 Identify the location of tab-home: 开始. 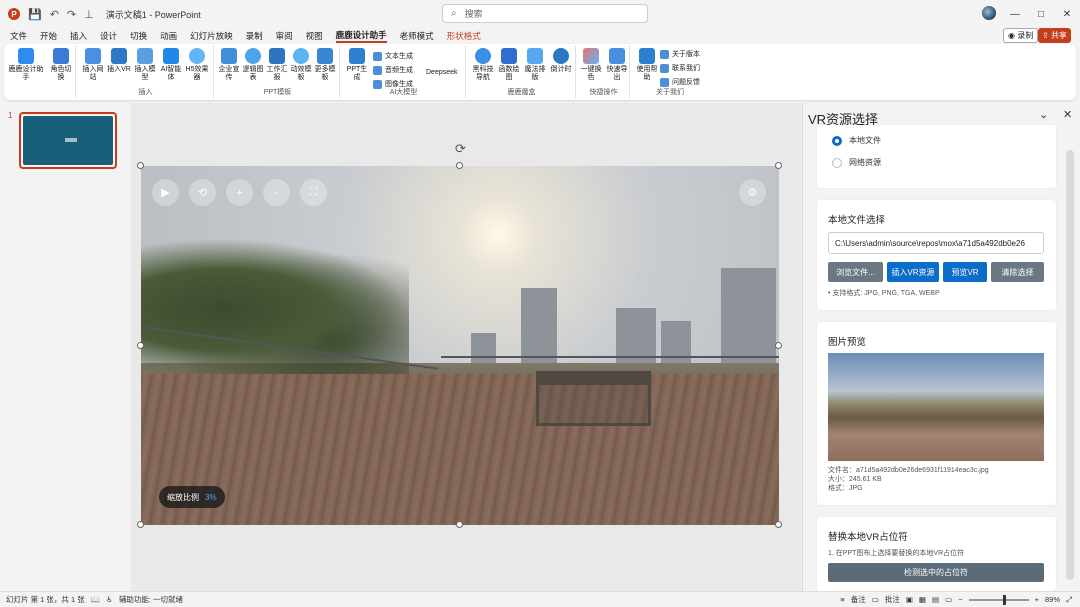
(48, 36).